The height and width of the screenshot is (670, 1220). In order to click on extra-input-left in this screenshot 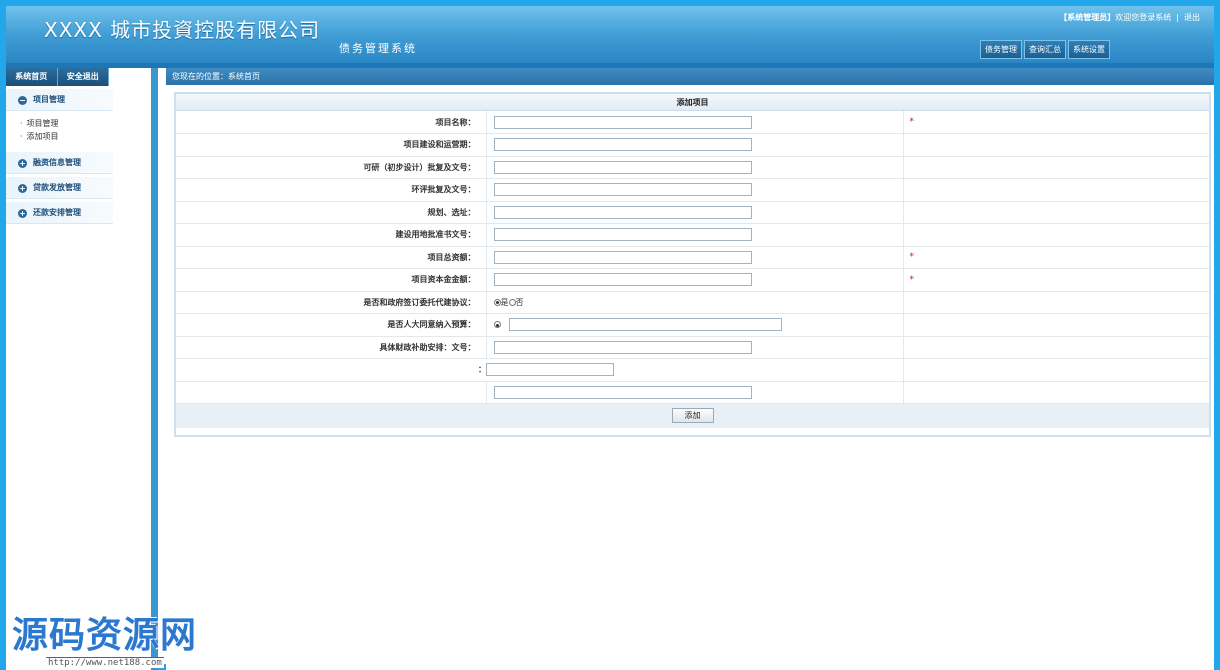, I will do `click(550, 370)`.